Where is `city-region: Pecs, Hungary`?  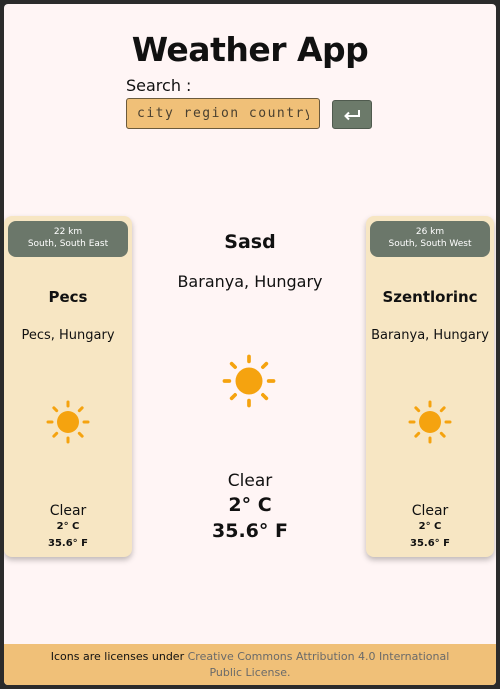
city-region: Pecs, Hungary is located at coordinates (68, 335).